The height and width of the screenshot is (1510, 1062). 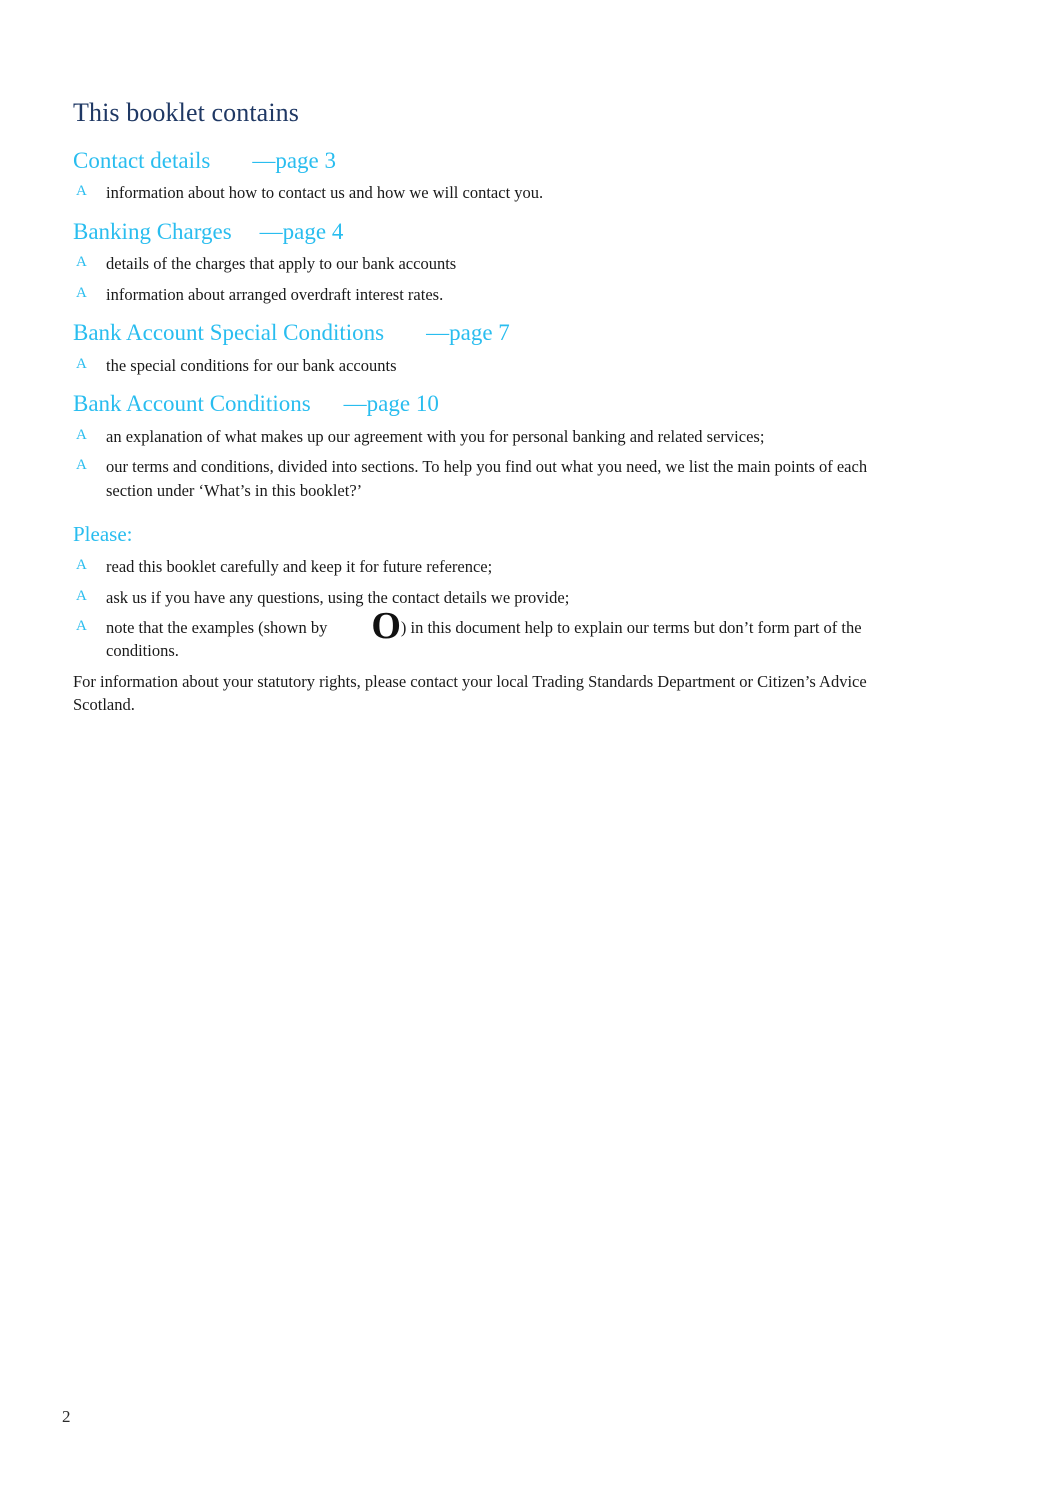 What do you see at coordinates (103, 534) in the screenshot?
I see `section-heading-please: Please:` at bounding box center [103, 534].